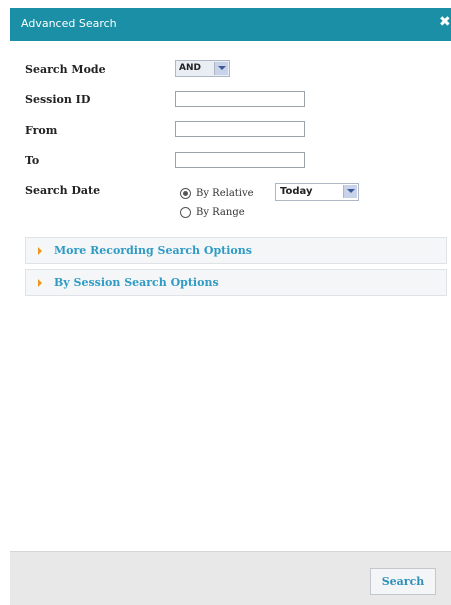  Describe the element at coordinates (185, 212) in the screenshot. I see `by-range-radio` at that location.